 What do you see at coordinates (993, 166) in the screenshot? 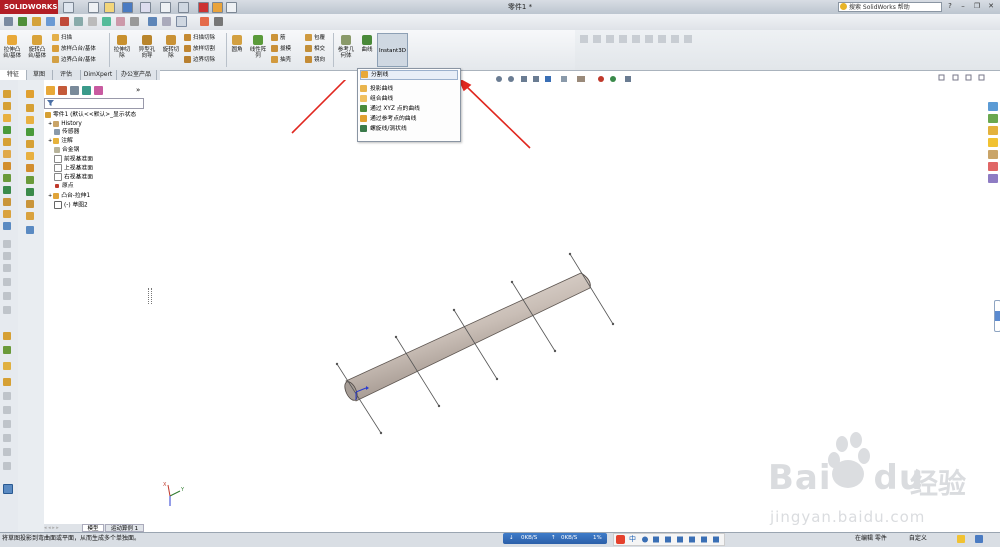
I see `appearances-icon` at bounding box center [993, 166].